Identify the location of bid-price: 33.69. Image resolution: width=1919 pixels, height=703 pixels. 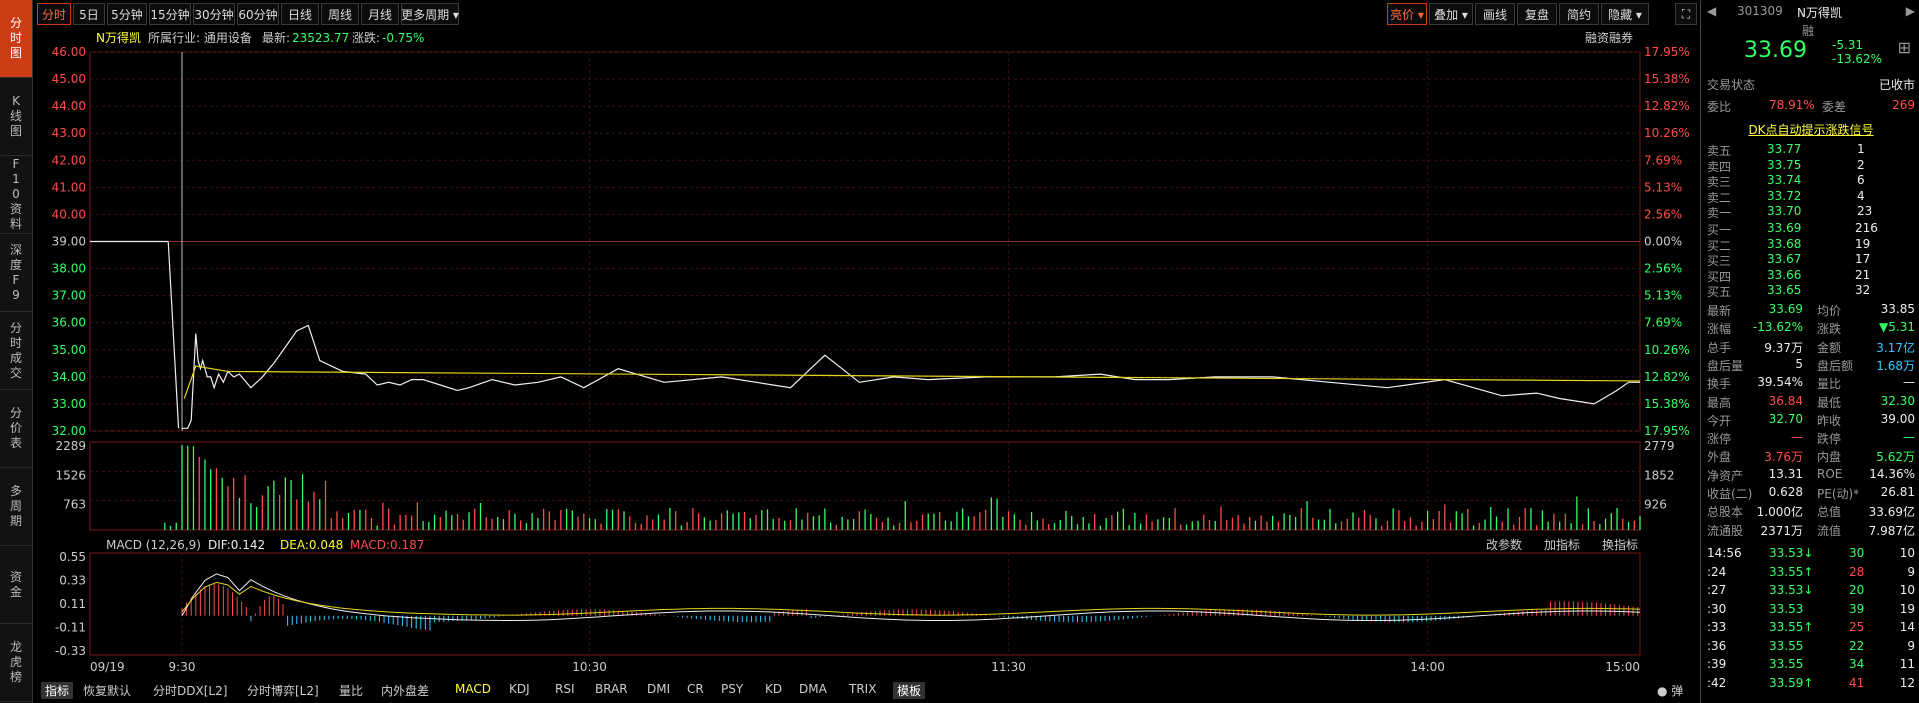
(1784, 228).